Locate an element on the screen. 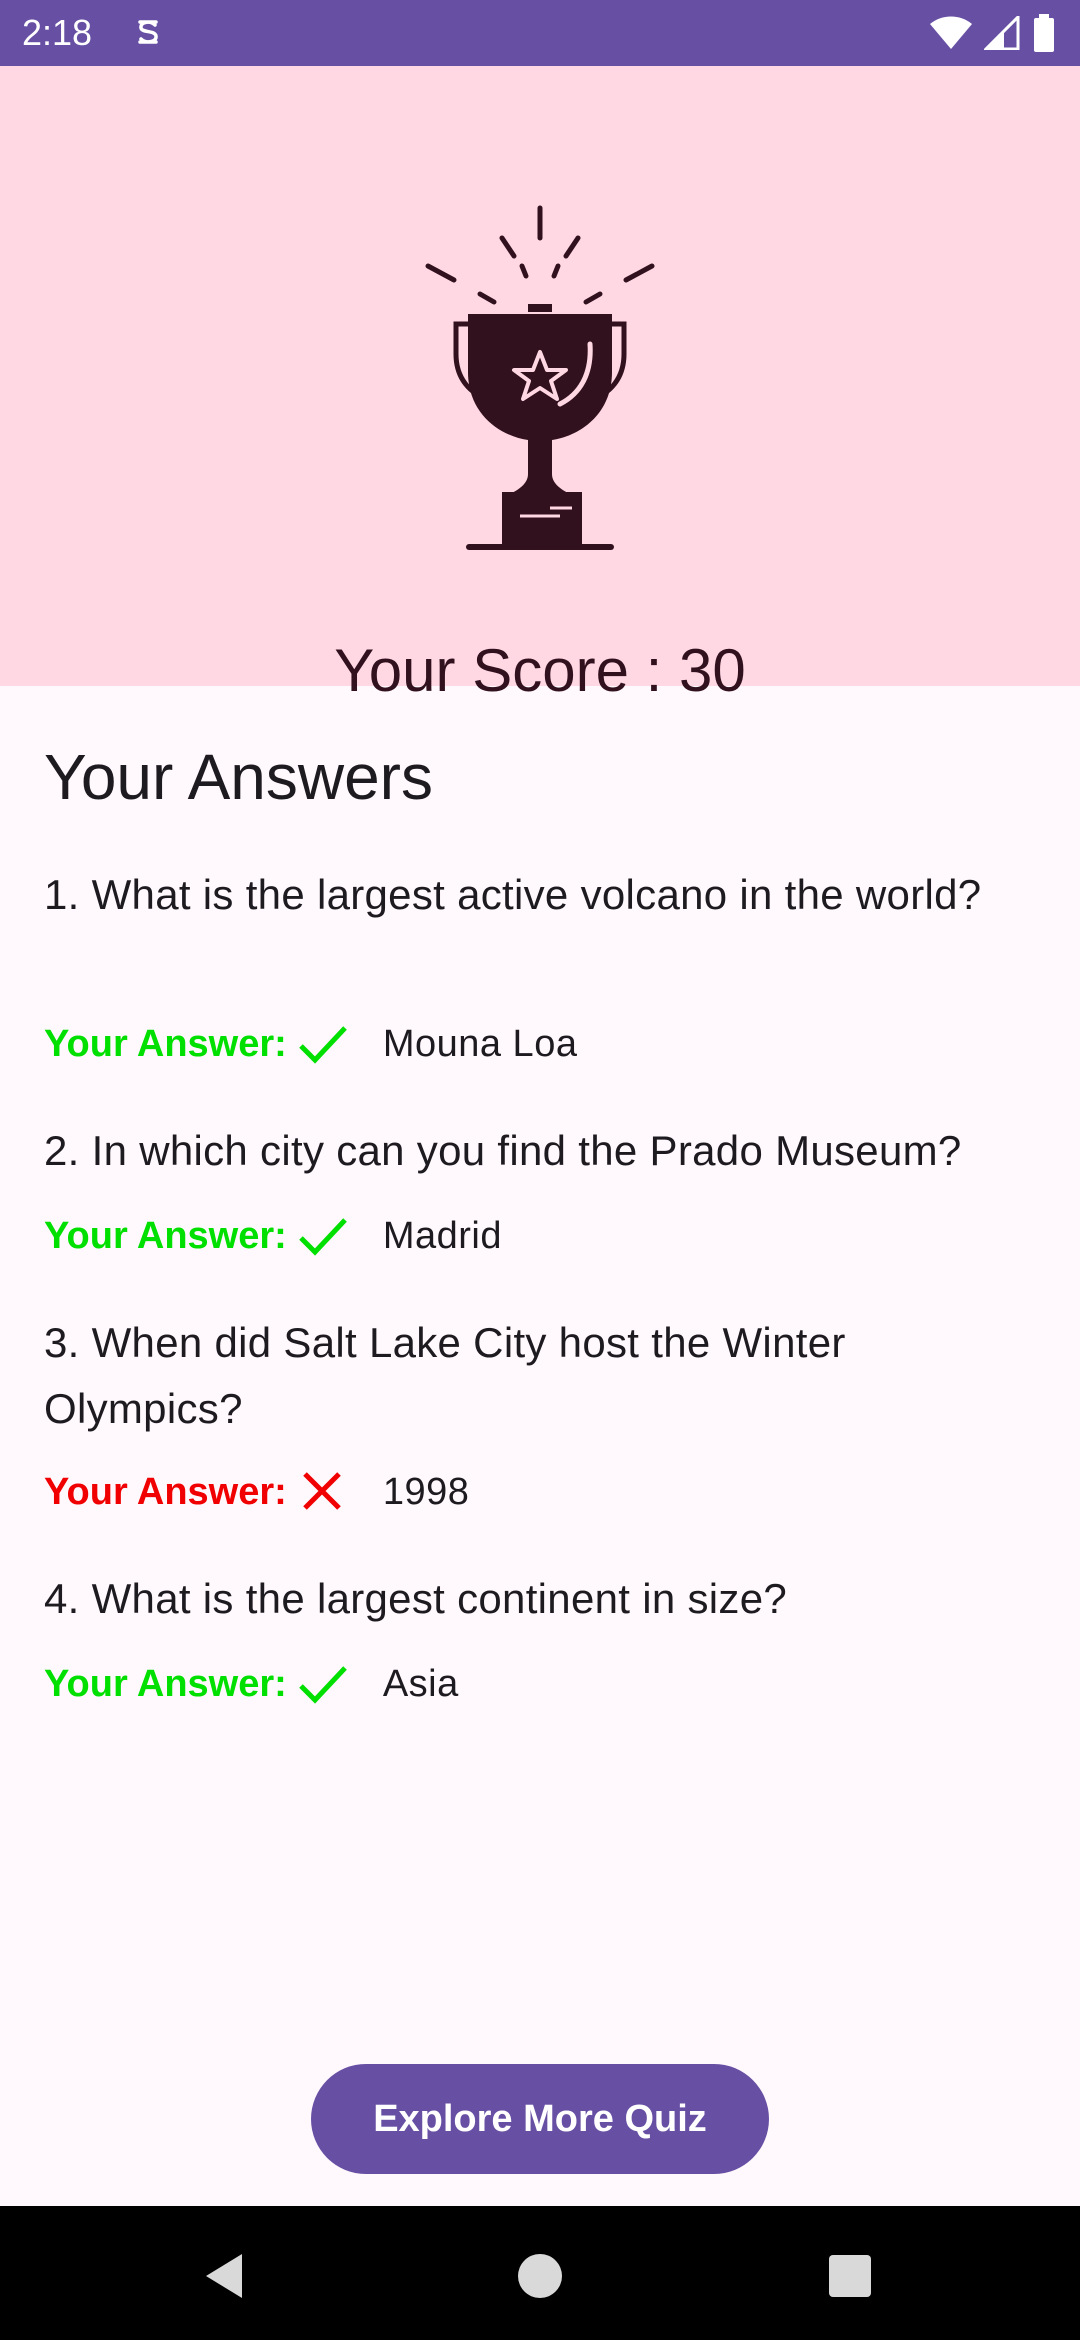 This screenshot has height=2340, width=1080. status-icons is located at coordinates (993, 33).